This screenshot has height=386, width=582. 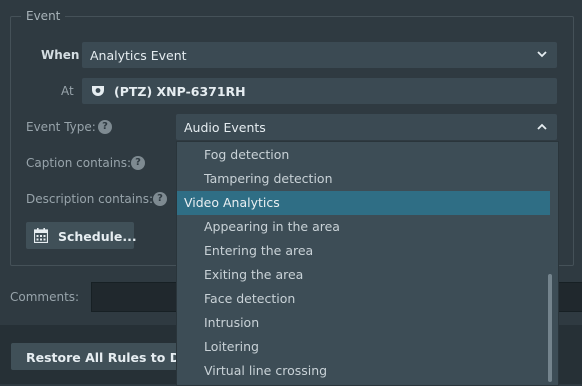 I want to click on caption-label: Caption contains:, so click(x=78, y=163).